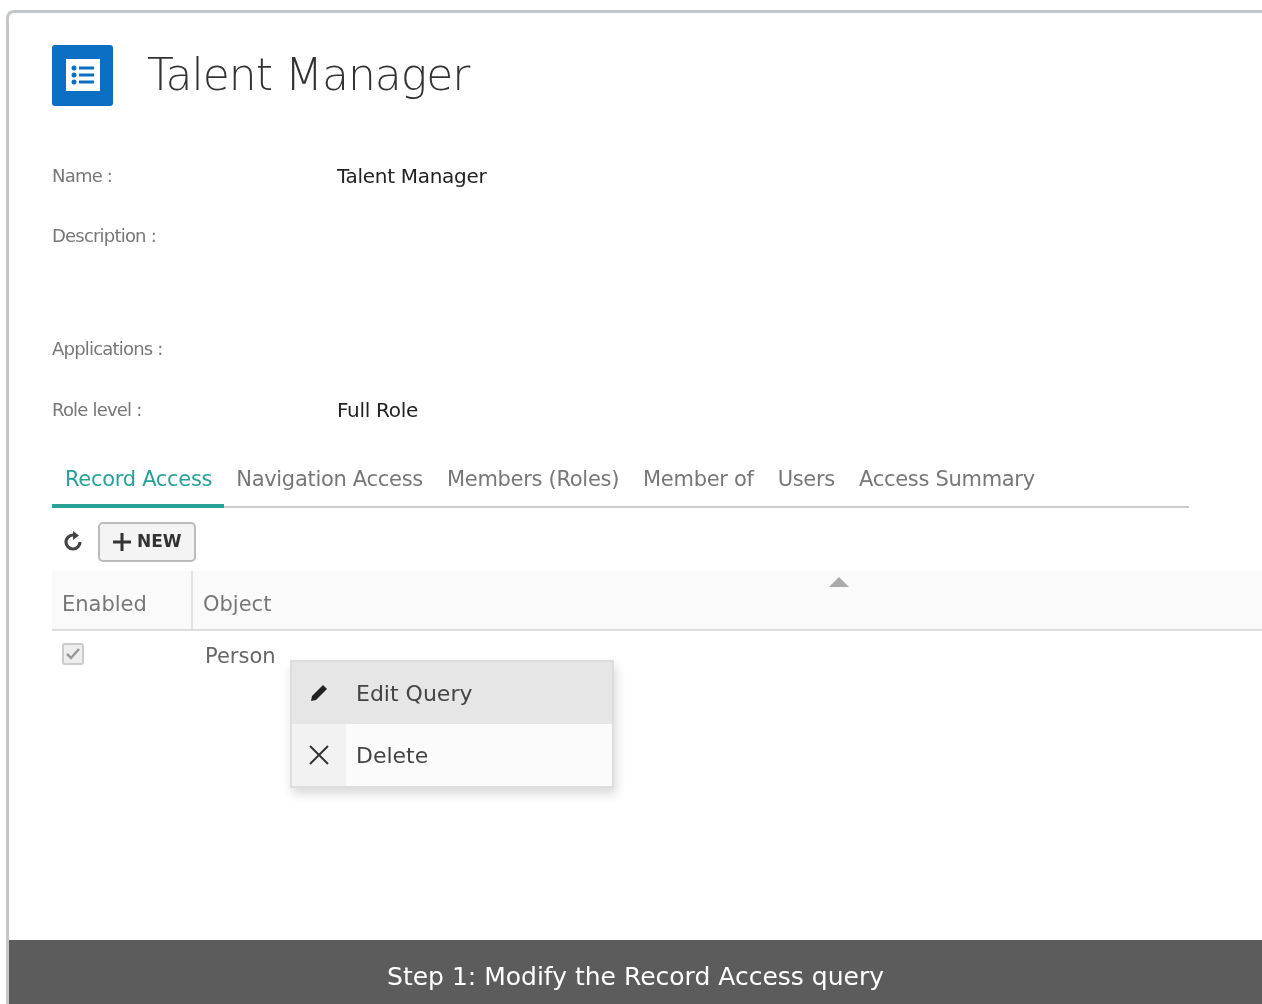 The height and width of the screenshot is (1004, 1262). Describe the element at coordinates (237, 603) in the screenshot. I see `column-header: Object` at that location.